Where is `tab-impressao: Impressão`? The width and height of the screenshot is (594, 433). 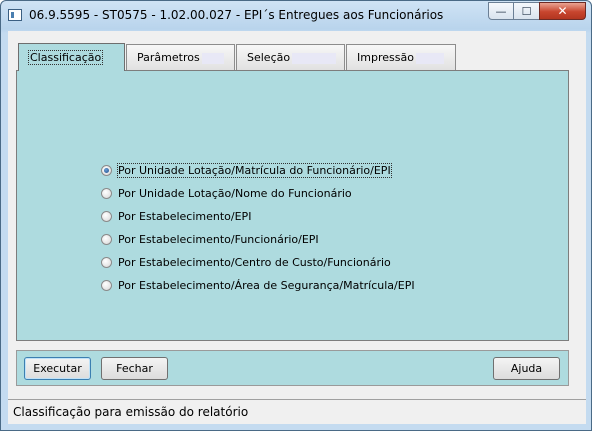
tab-impressao: Impressão is located at coordinates (401, 57).